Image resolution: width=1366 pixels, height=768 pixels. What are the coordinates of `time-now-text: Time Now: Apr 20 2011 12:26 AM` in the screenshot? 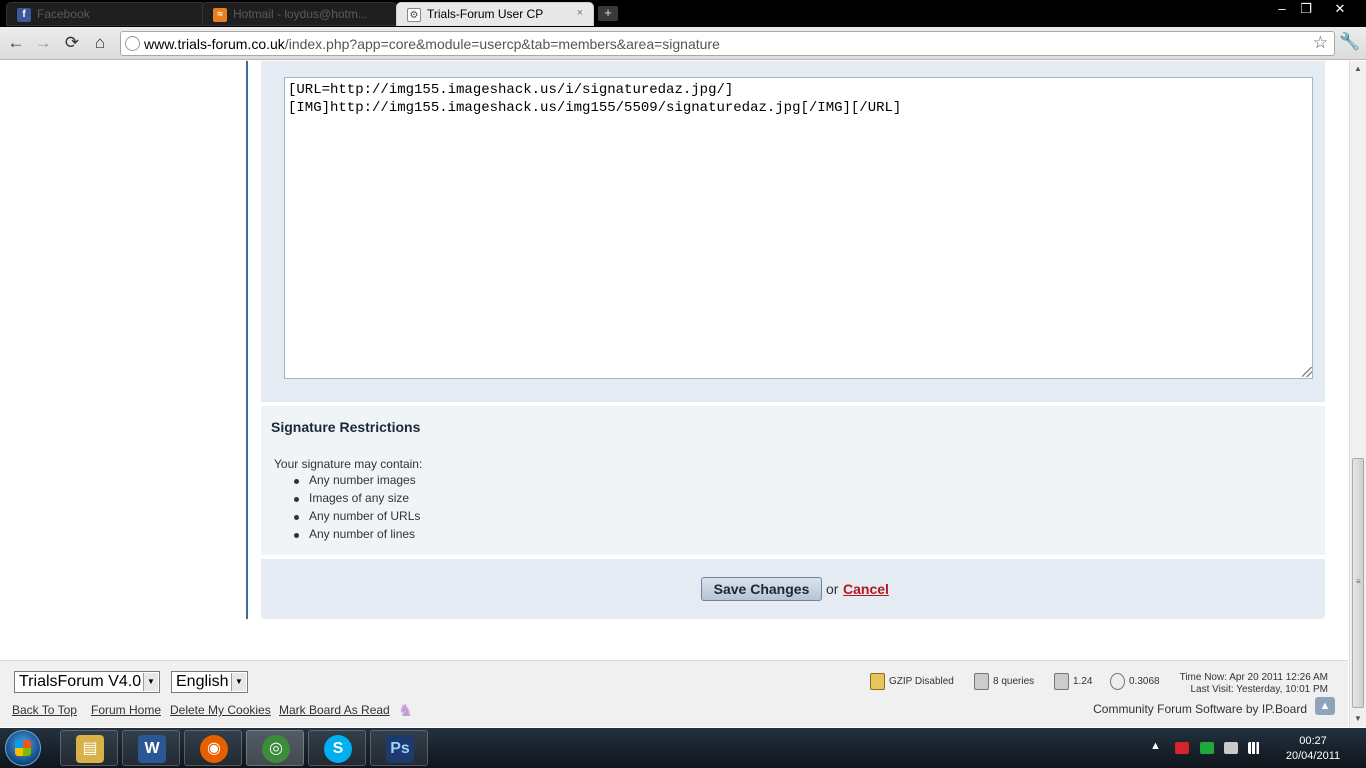 It's located at (1253, 677).